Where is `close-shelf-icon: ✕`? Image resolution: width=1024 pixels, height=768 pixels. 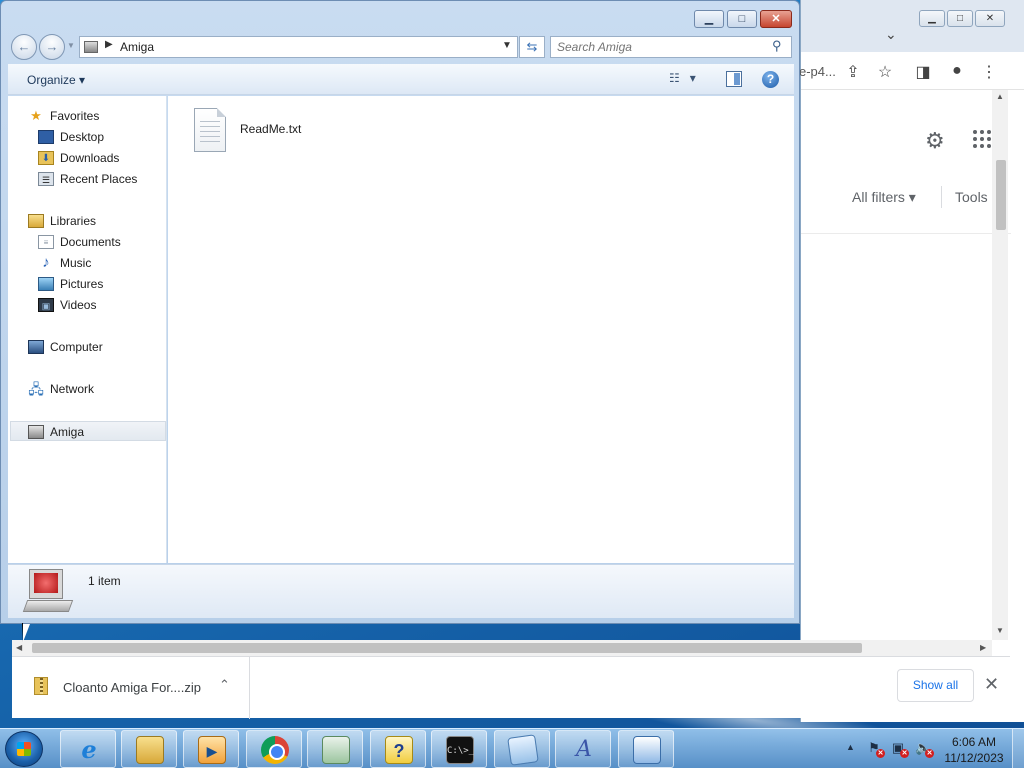 close-shelf-icon: ✕ is located at coordinates (991, 684).